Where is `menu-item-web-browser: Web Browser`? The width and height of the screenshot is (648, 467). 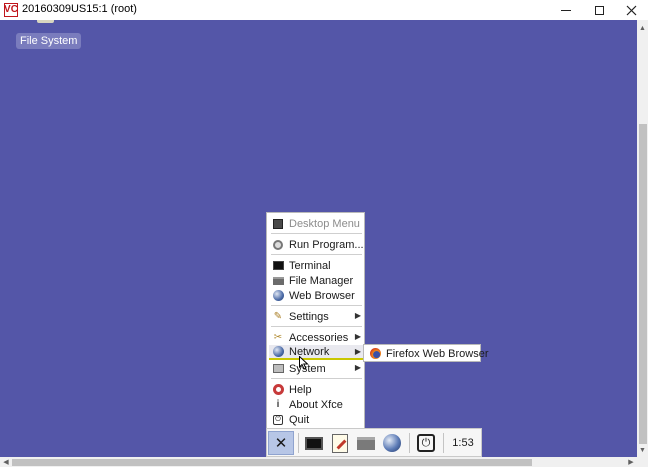
menu-item-web-browser: Web Browser is located at coordinates (316, 295).